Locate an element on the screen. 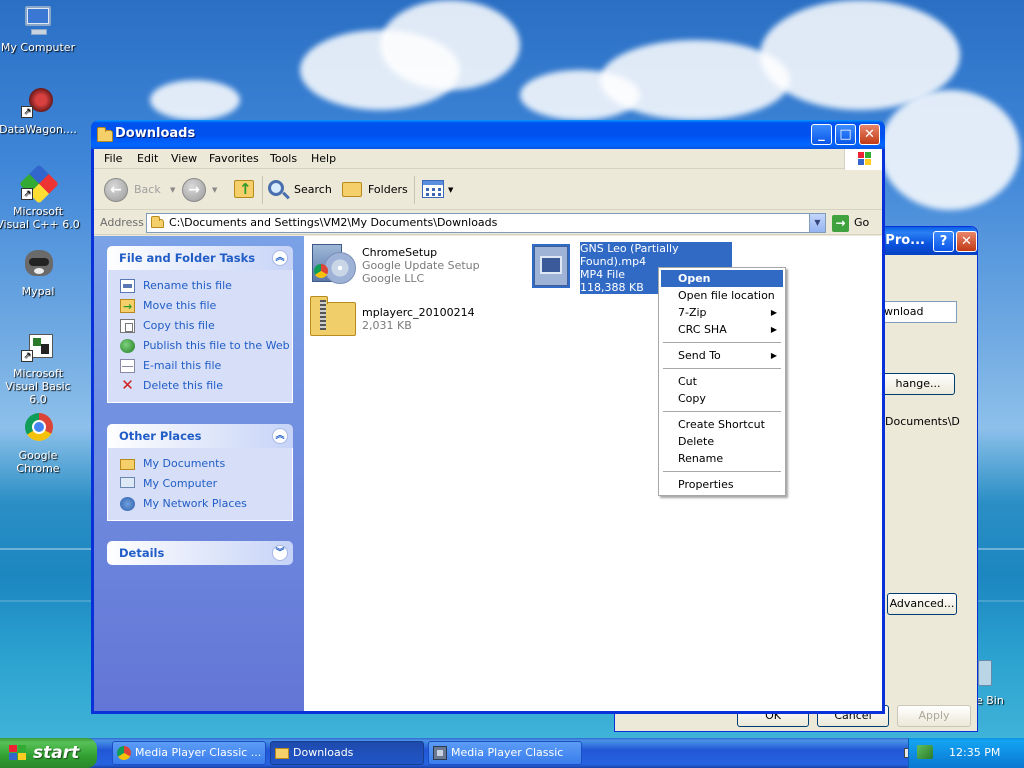 The height and width of the screenshot is (768, 1024). clock: 12:35 PM is located at coordinates (974, 752).